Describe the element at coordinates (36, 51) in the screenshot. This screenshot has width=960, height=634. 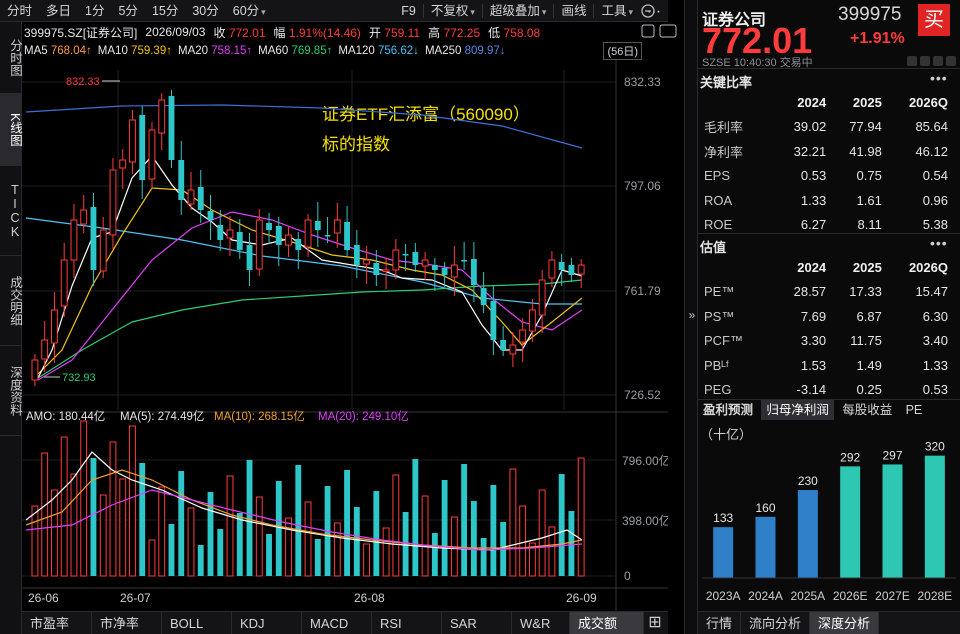
I see `ma5-label: MA5` at that location.